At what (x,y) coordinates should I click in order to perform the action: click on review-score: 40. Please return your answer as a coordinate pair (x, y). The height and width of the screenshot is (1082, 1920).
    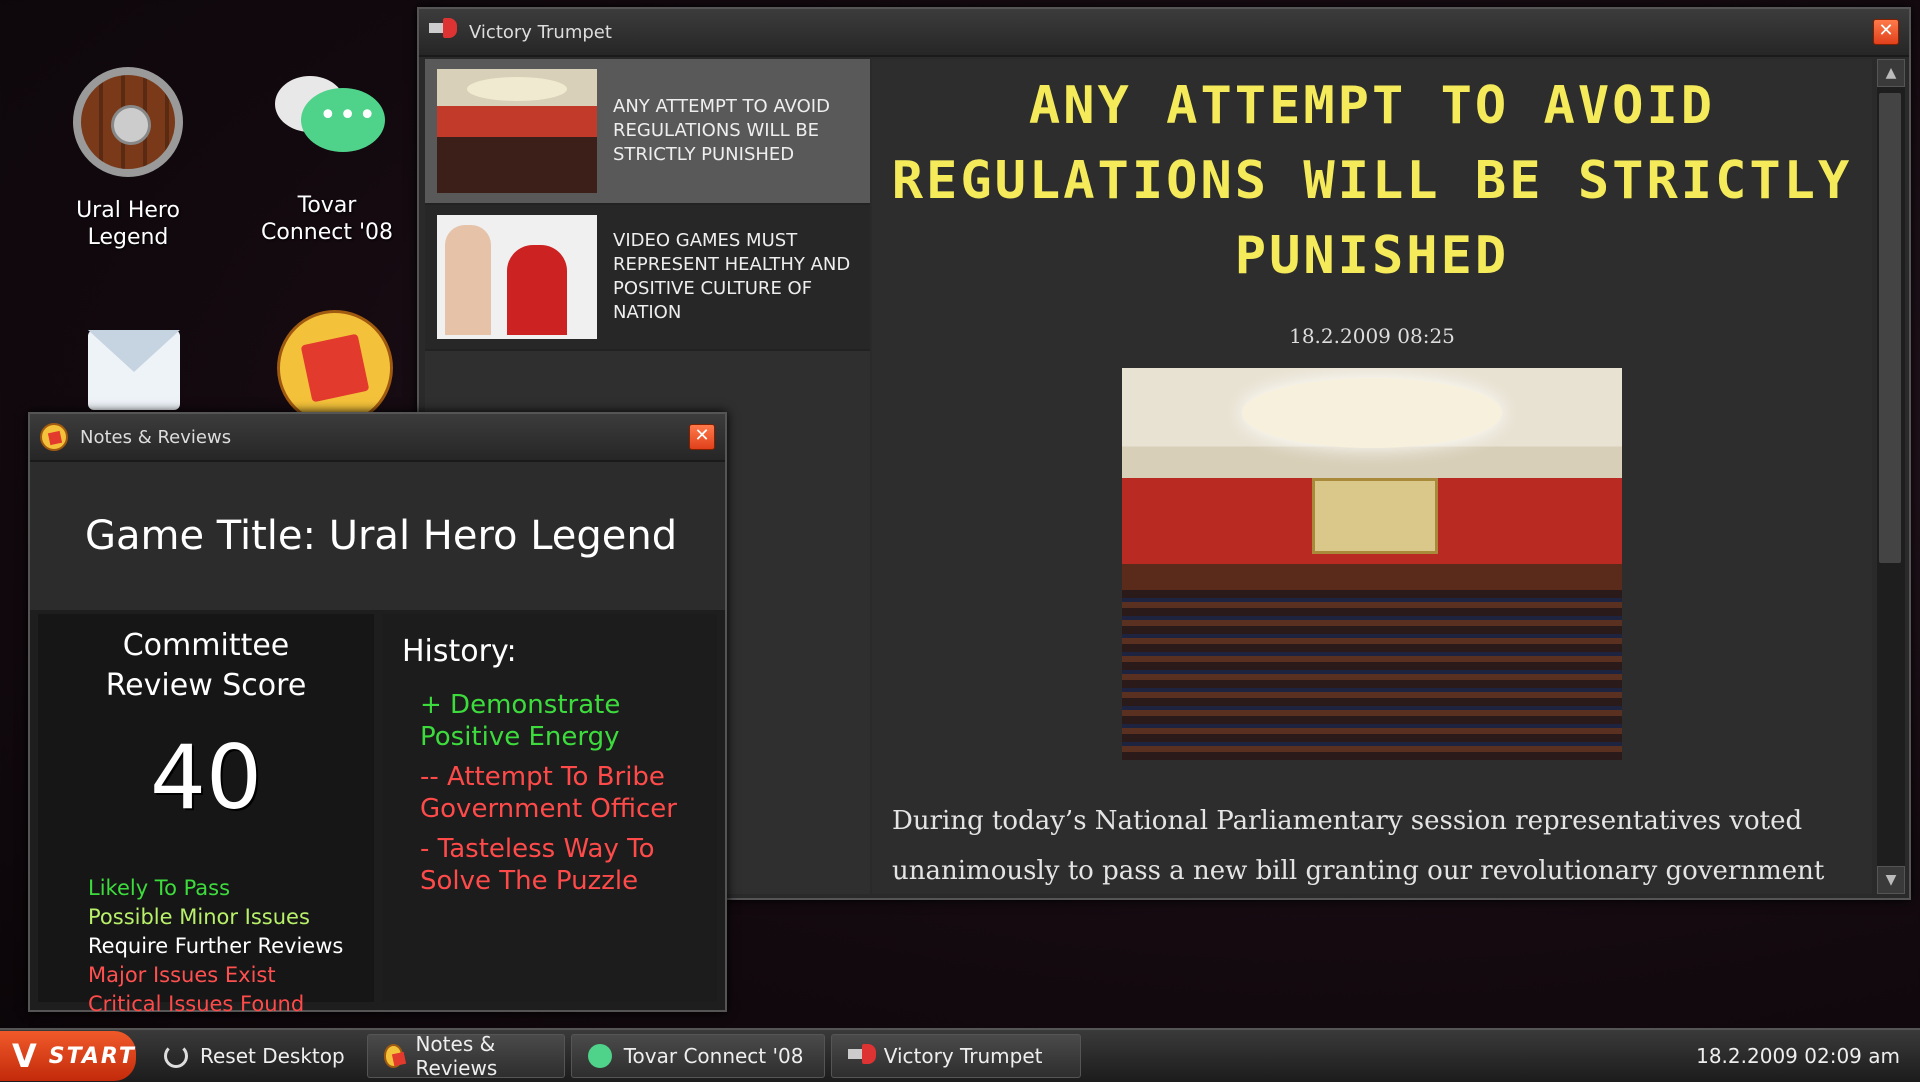
    Looking at the image, I should click on (206, 778).